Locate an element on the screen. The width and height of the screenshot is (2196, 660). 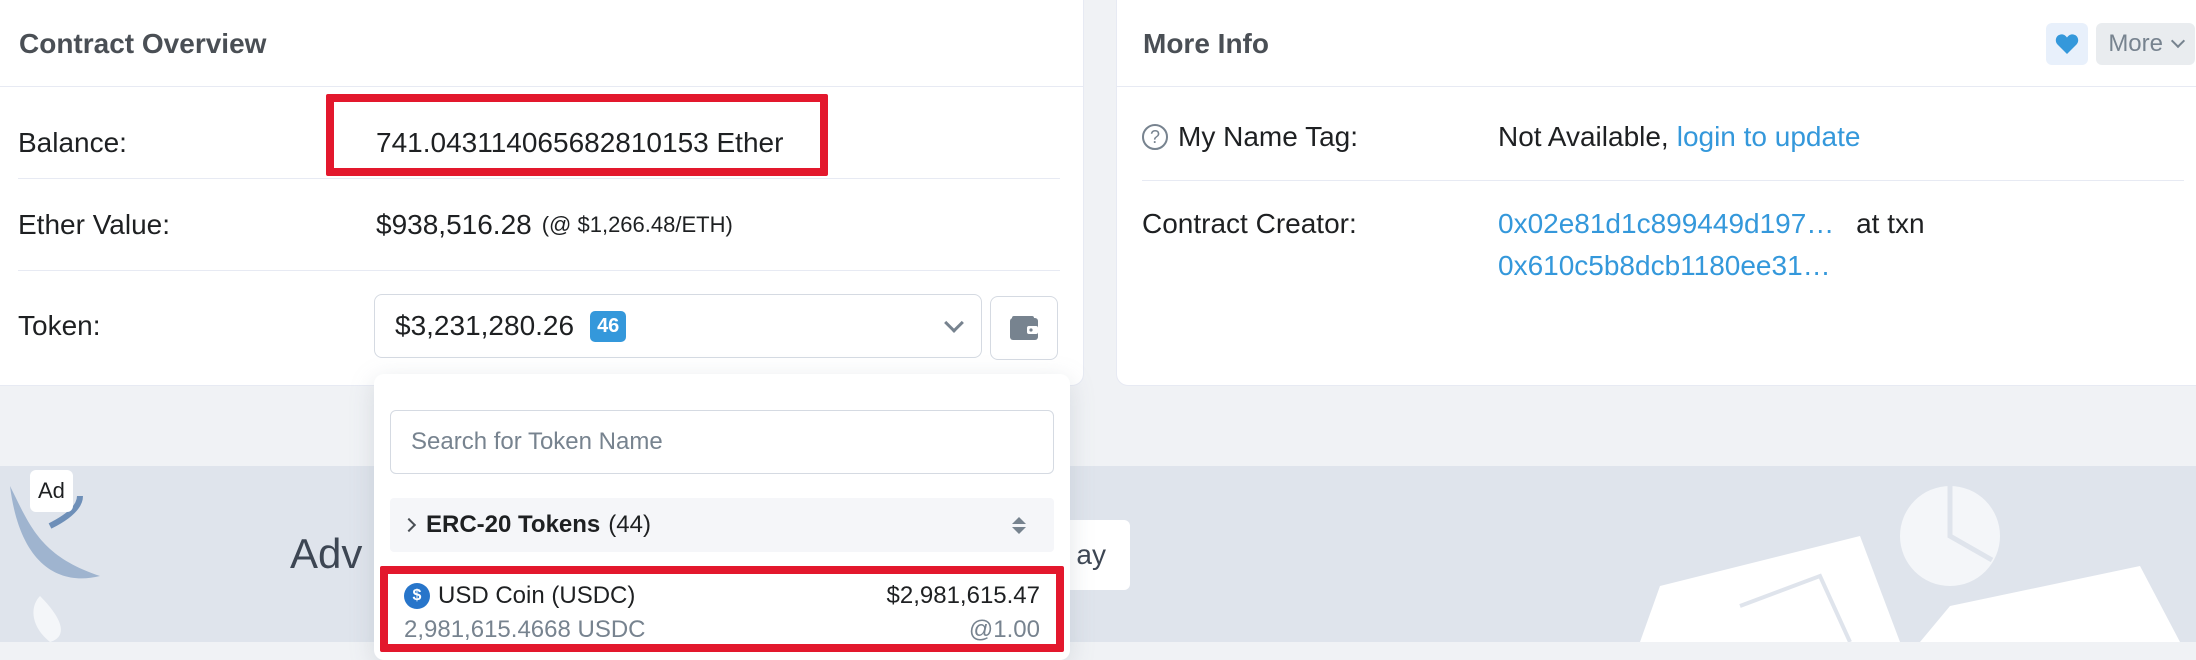
heart-icon is located at coordinates (2067, 43).